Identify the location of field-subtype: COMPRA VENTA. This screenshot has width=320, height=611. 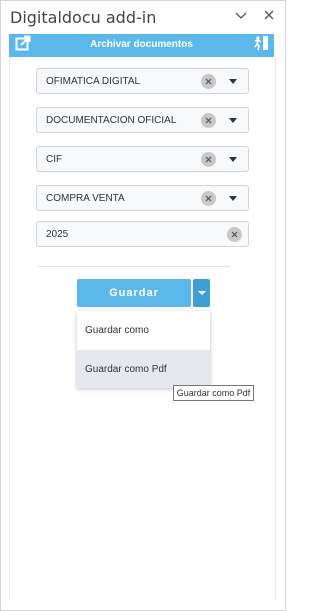
(142, 198).